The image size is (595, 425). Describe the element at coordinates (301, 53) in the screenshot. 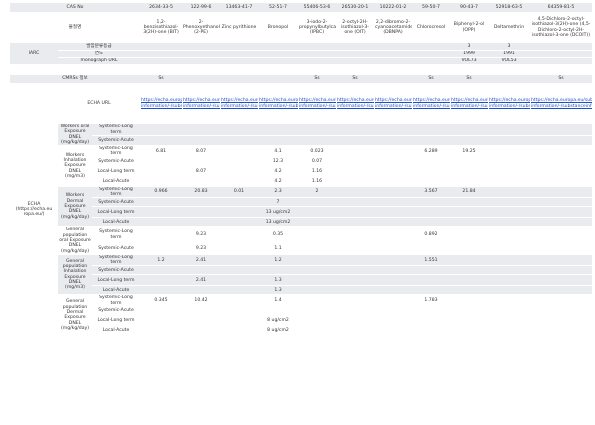

I see `table-row: IARC 발암분류등급 3 3` at that location.